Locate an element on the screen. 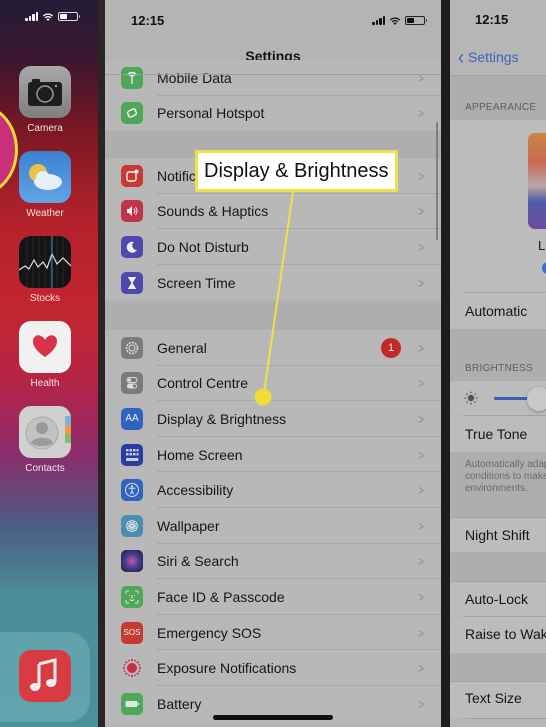  row-label: Control Centre is located at coordinates (203, 383).